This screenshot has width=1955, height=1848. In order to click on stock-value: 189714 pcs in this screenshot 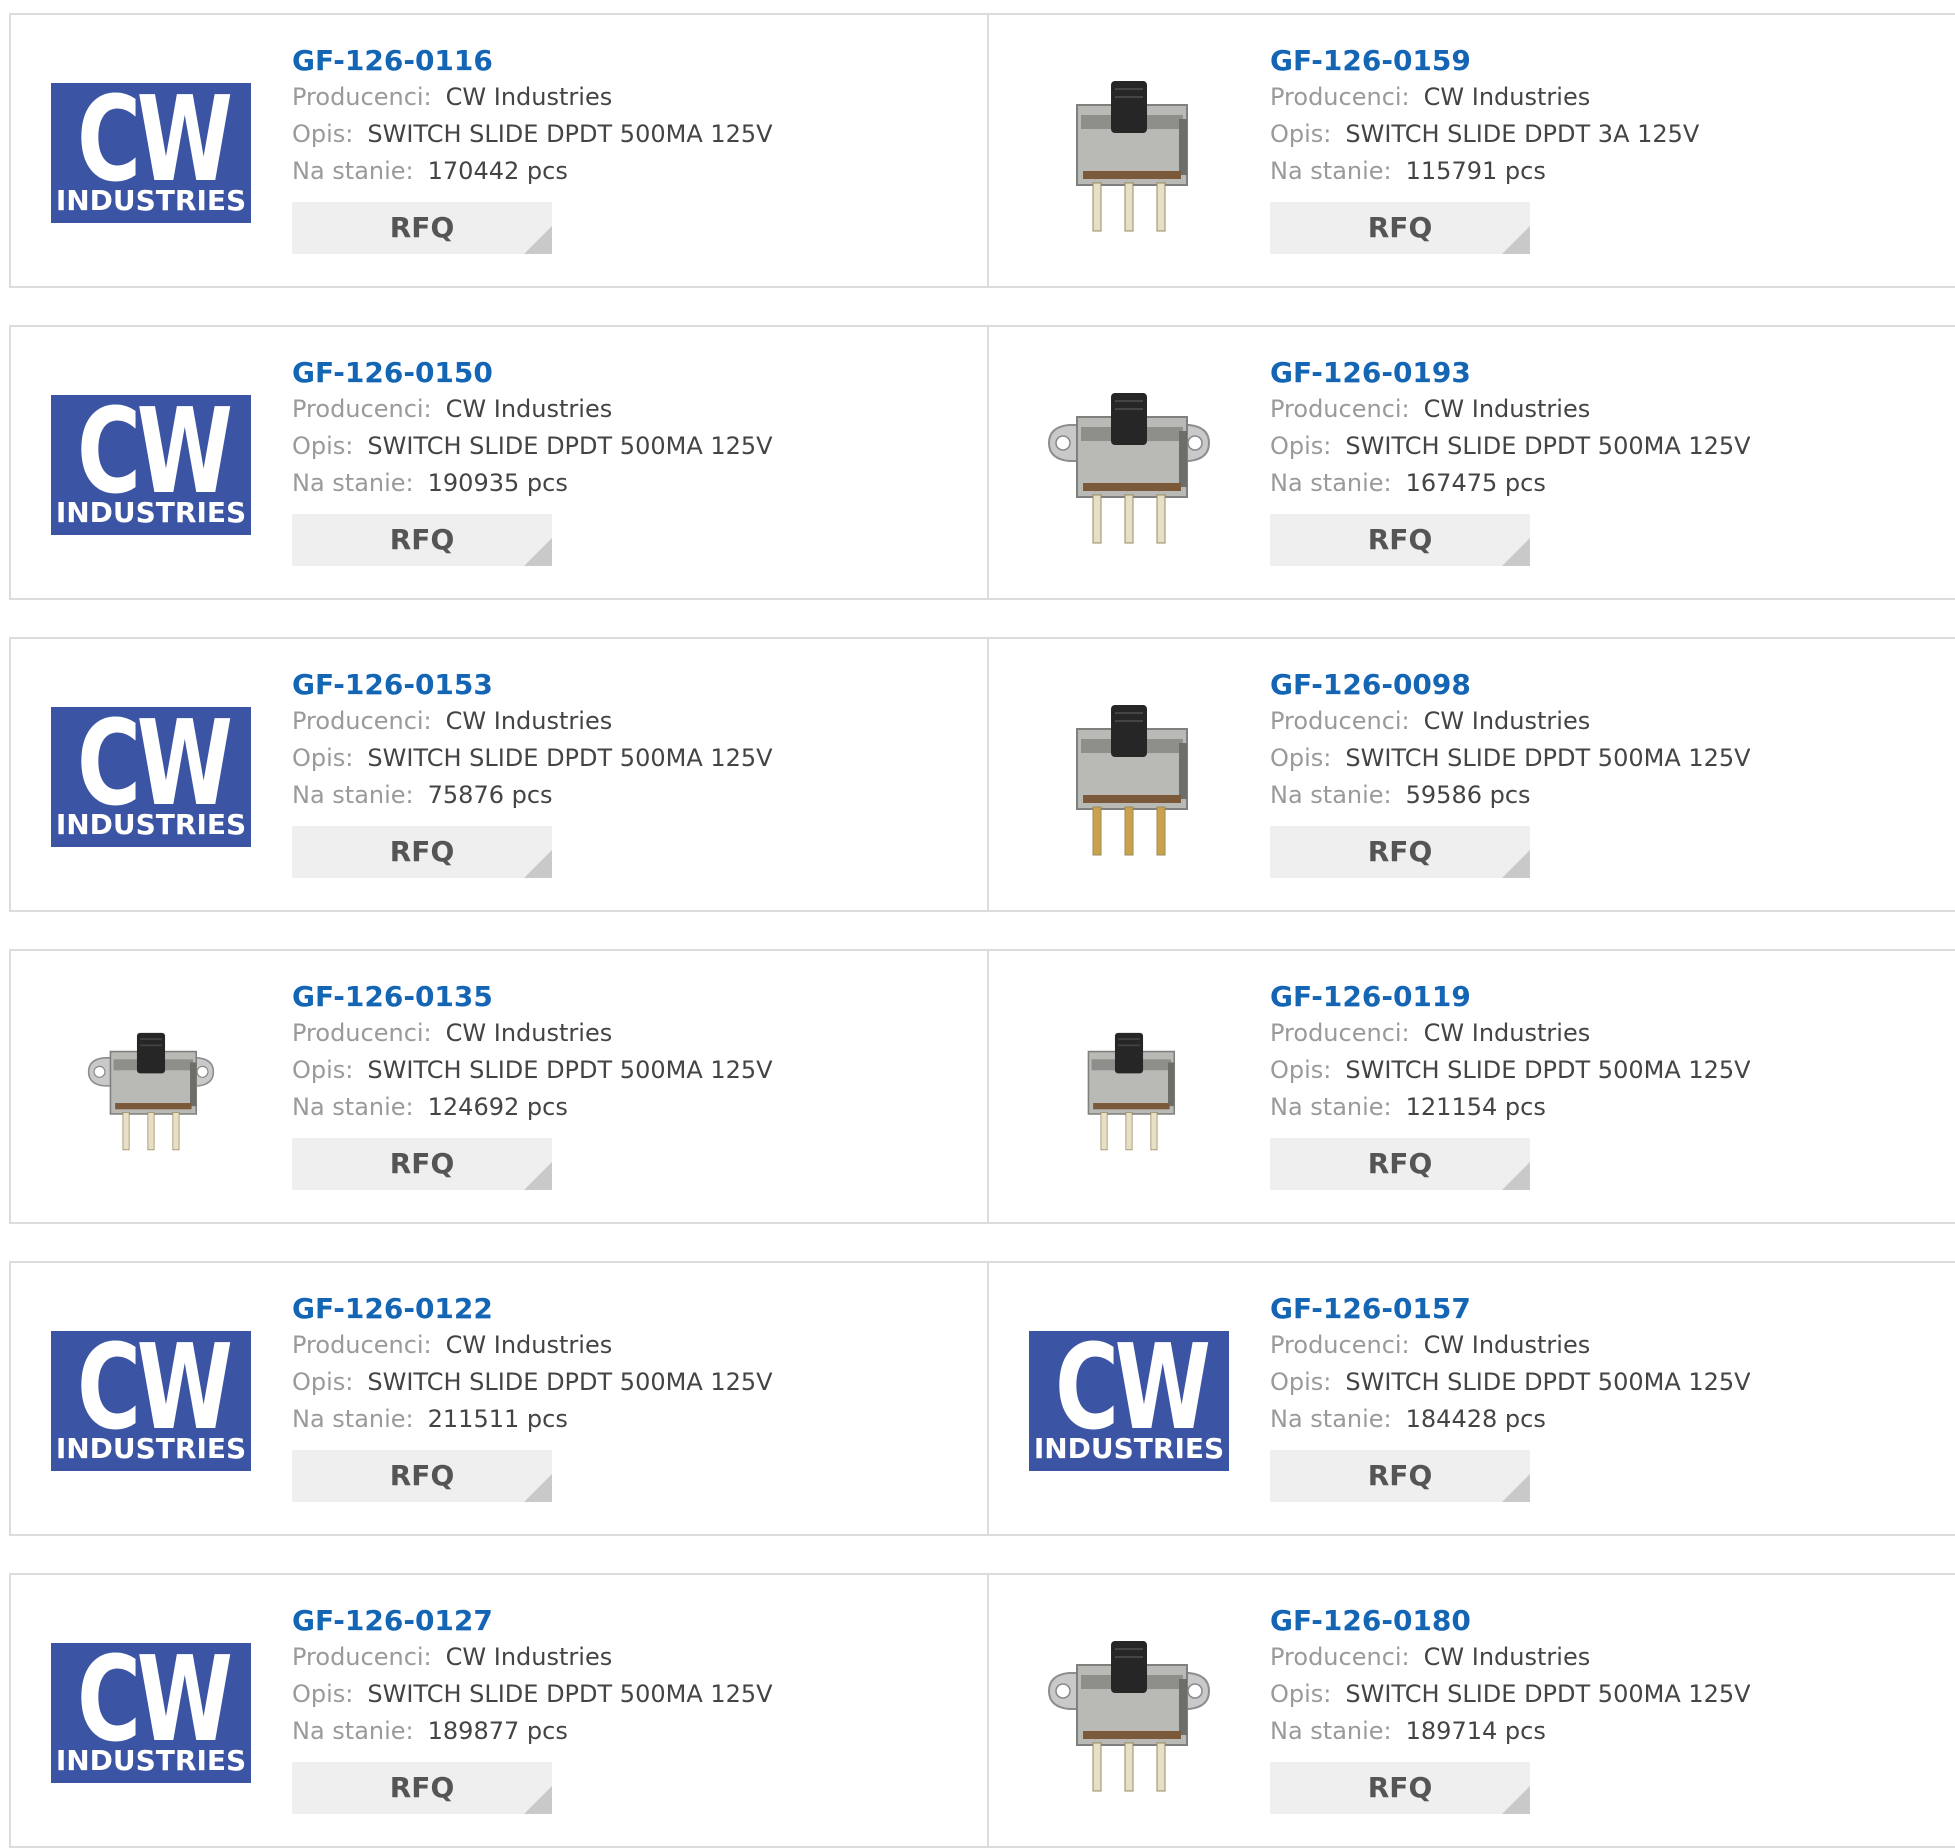, I will do `click(1475, 1731)`.